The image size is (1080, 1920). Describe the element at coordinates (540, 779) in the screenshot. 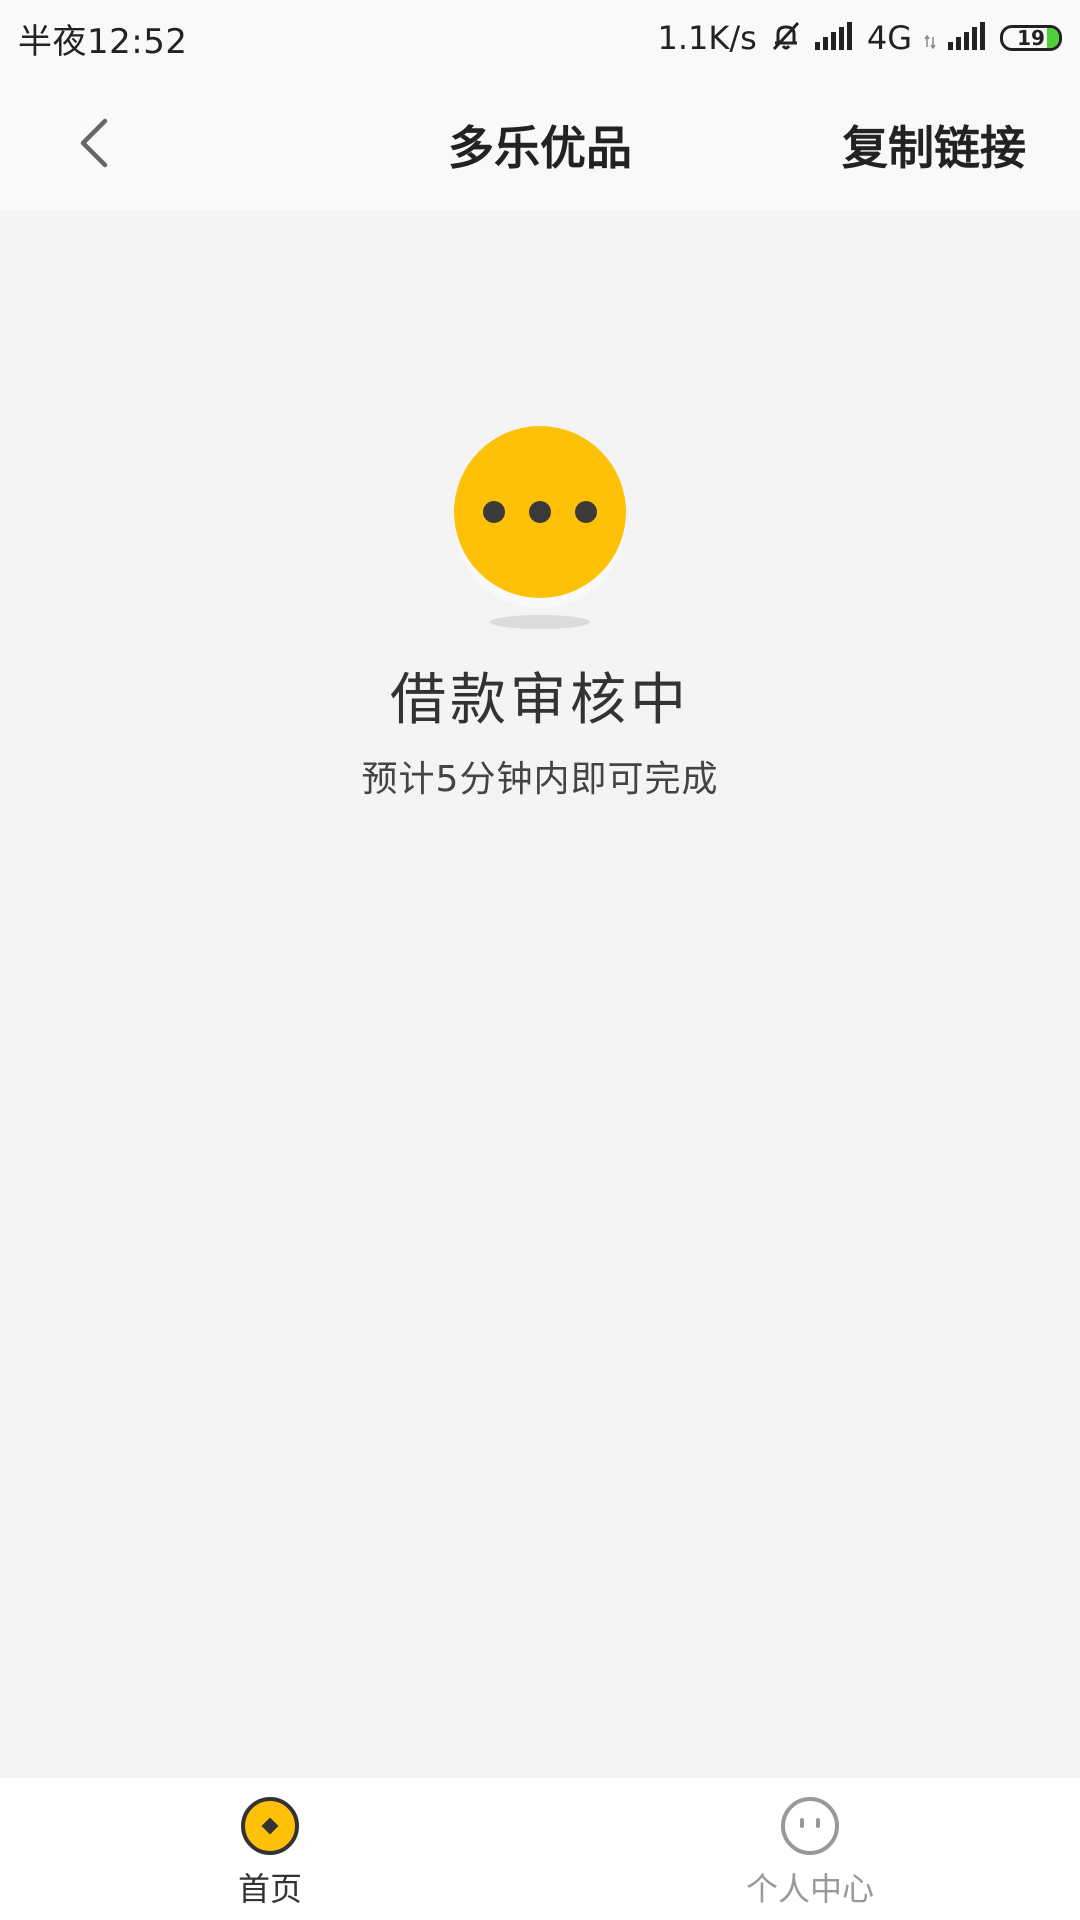

I see `review-status-subtitle: 预计5分钟内即可完成` at that location.